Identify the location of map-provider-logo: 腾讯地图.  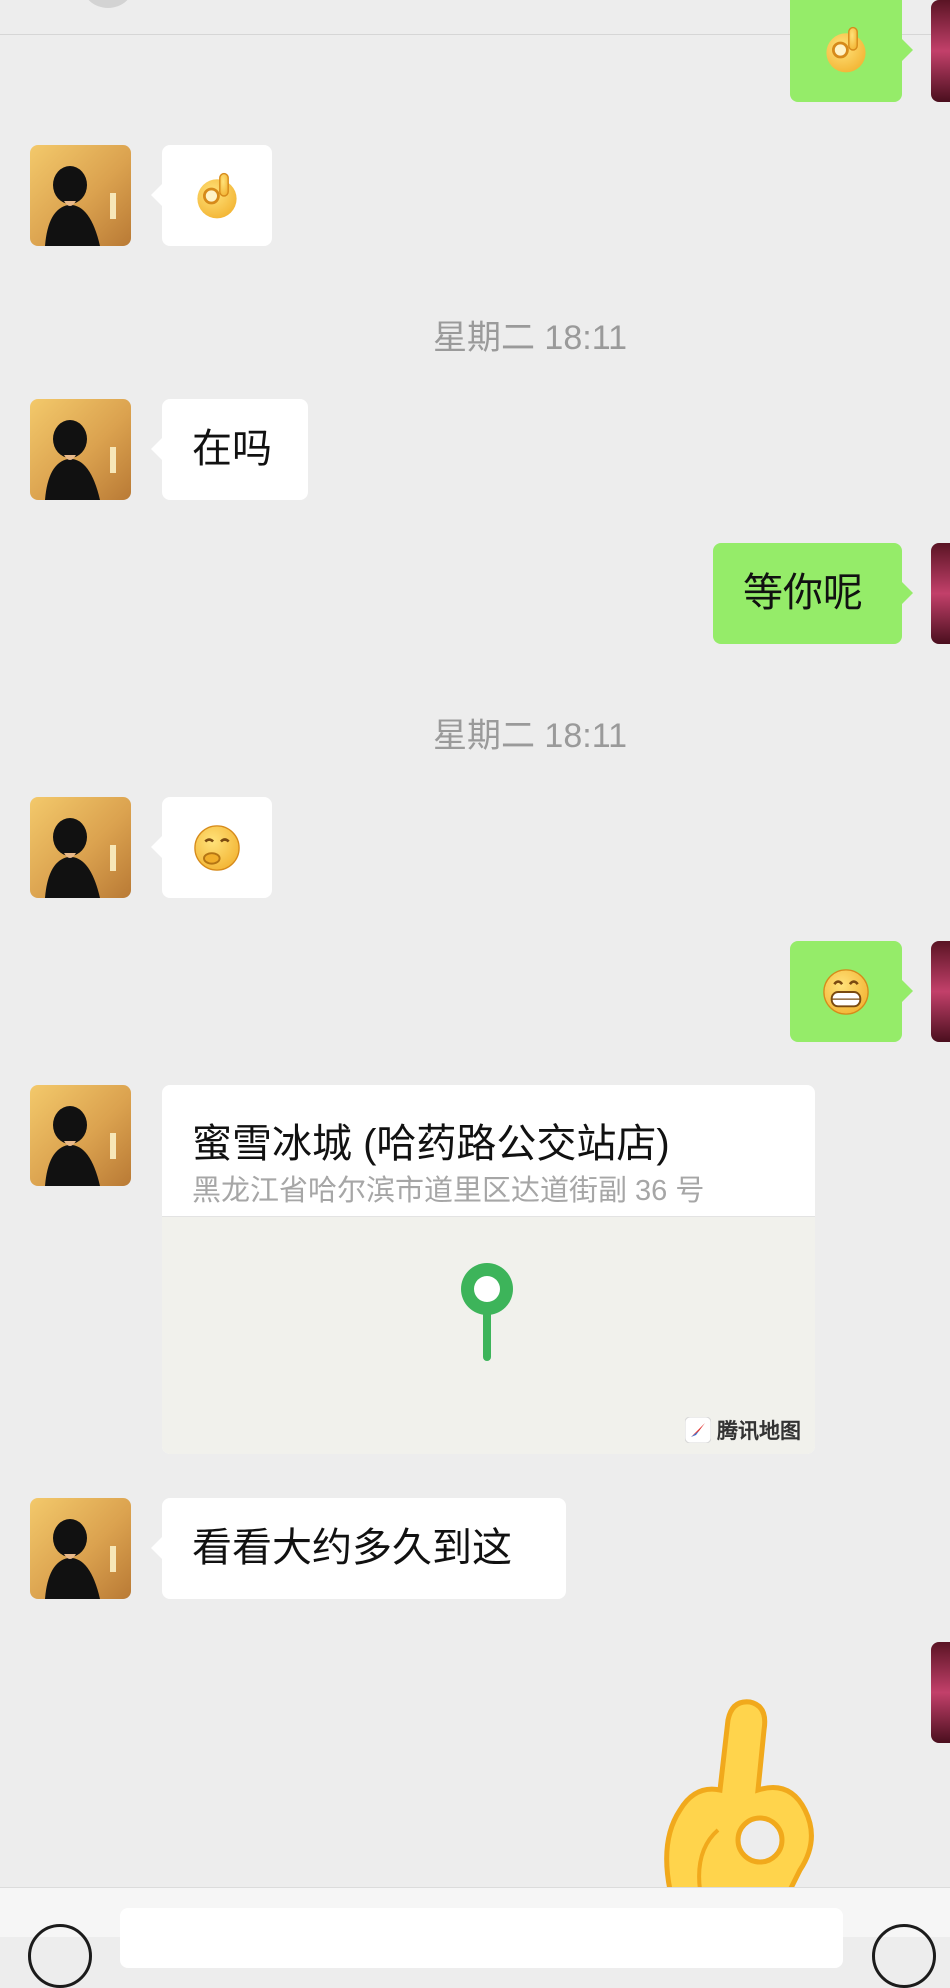
(743, 1430).